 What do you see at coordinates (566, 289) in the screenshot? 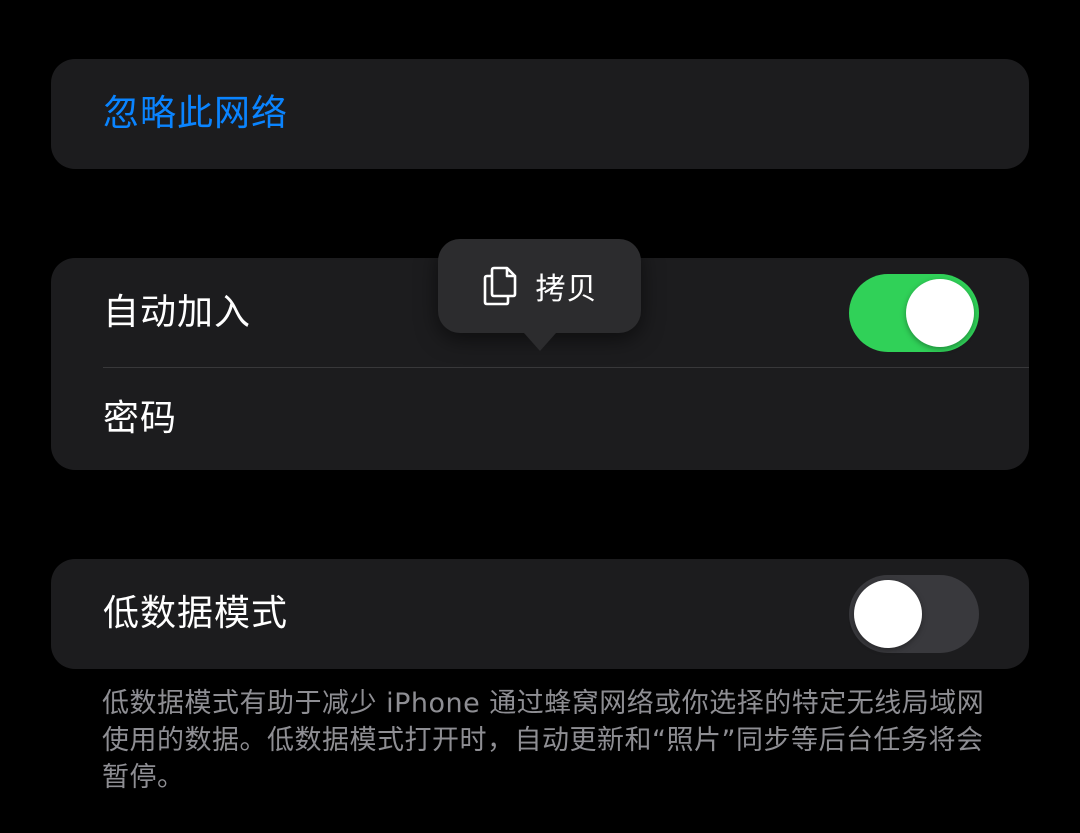
I see `copy-label: 拷贝` at bounding box center [566, 289].